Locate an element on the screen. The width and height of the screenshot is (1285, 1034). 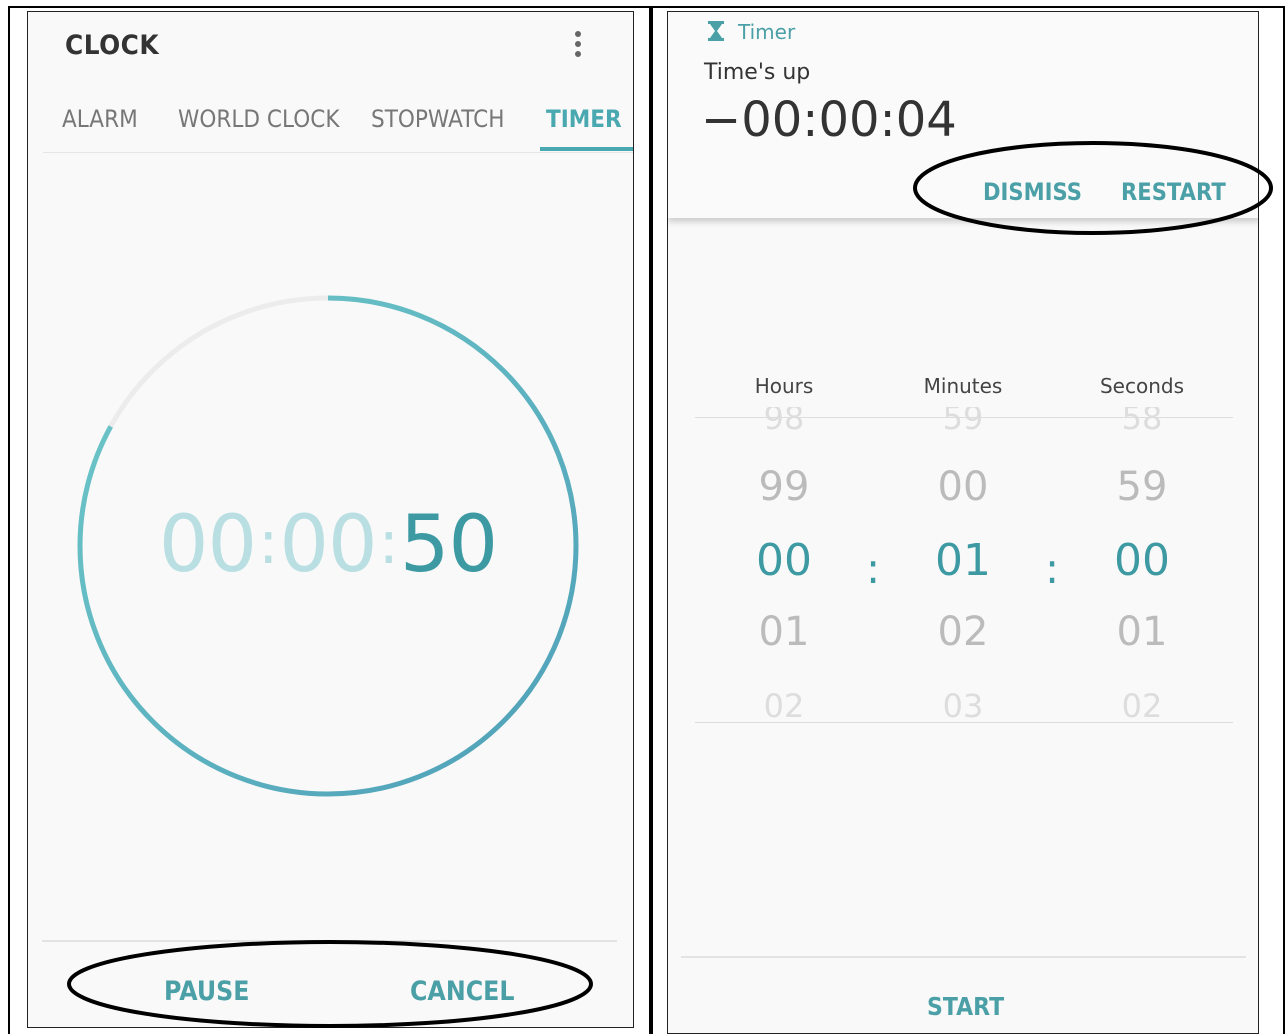
active-tab-indicator is located at coordinates (586, 149).